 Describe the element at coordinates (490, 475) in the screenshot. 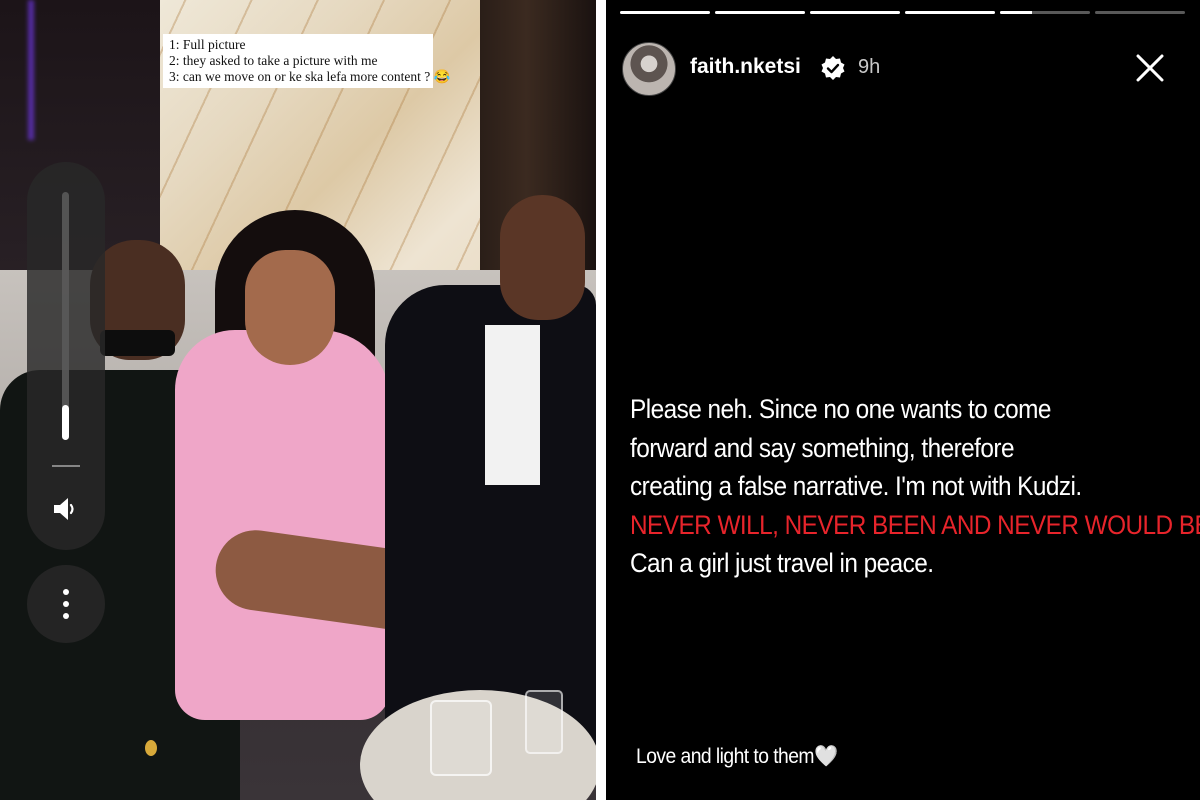

I see `person-right` at that location.